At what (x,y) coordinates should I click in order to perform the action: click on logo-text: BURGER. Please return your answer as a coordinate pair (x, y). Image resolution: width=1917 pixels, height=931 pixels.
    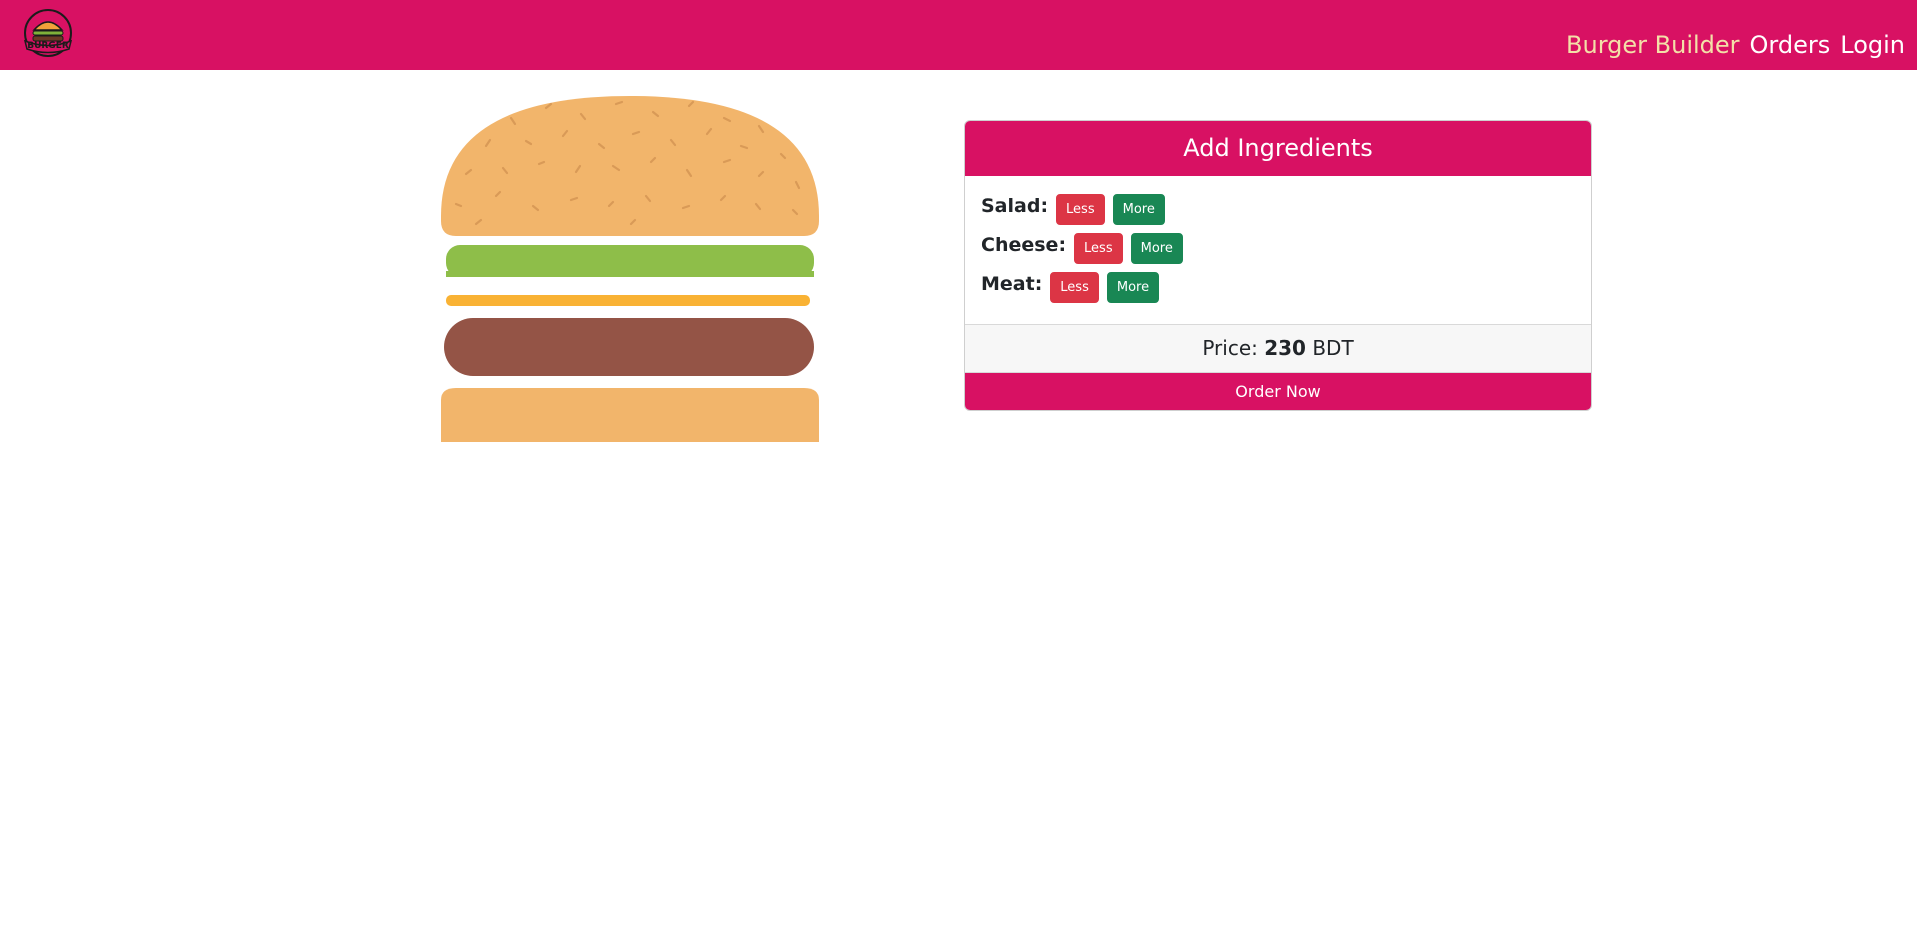
    Looking at the image, I should click on (48, 46).